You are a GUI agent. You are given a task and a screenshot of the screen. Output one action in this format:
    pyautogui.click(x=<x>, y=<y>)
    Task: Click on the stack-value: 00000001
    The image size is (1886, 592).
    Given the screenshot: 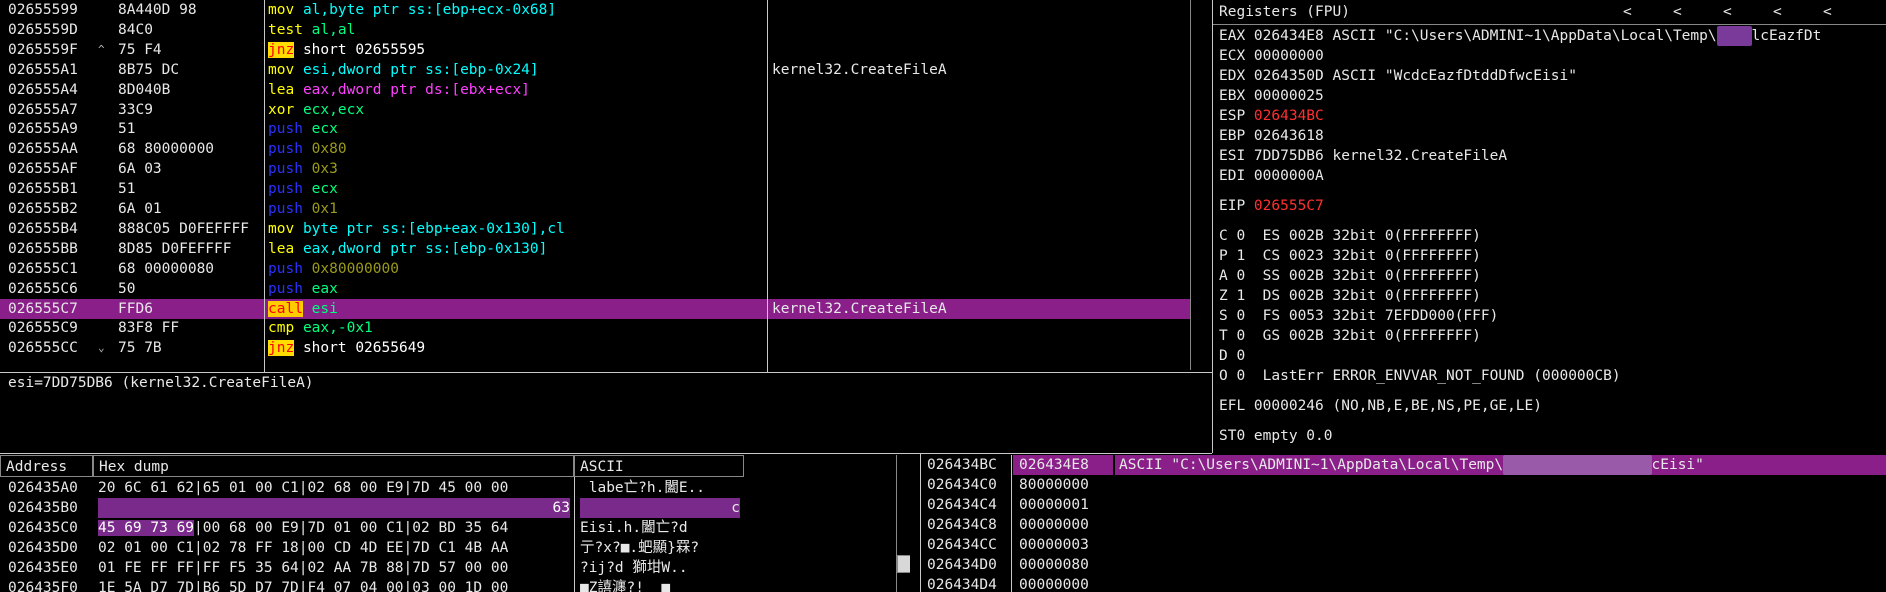 What is the action you would take?
    pyautogui.click(x=1054, y=505)
    